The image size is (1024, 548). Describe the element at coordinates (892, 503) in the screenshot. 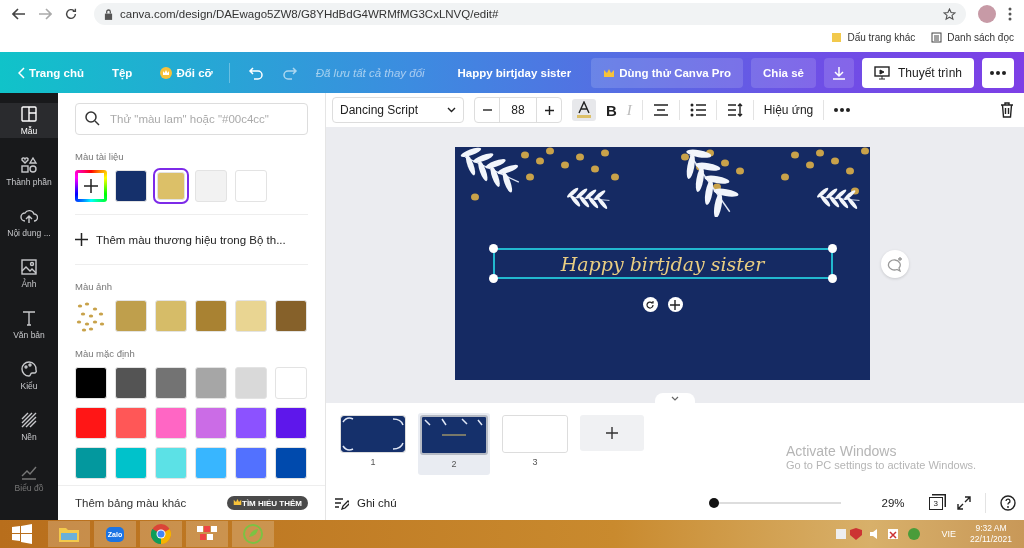

I see `zoom-reading: 29%` at that location.